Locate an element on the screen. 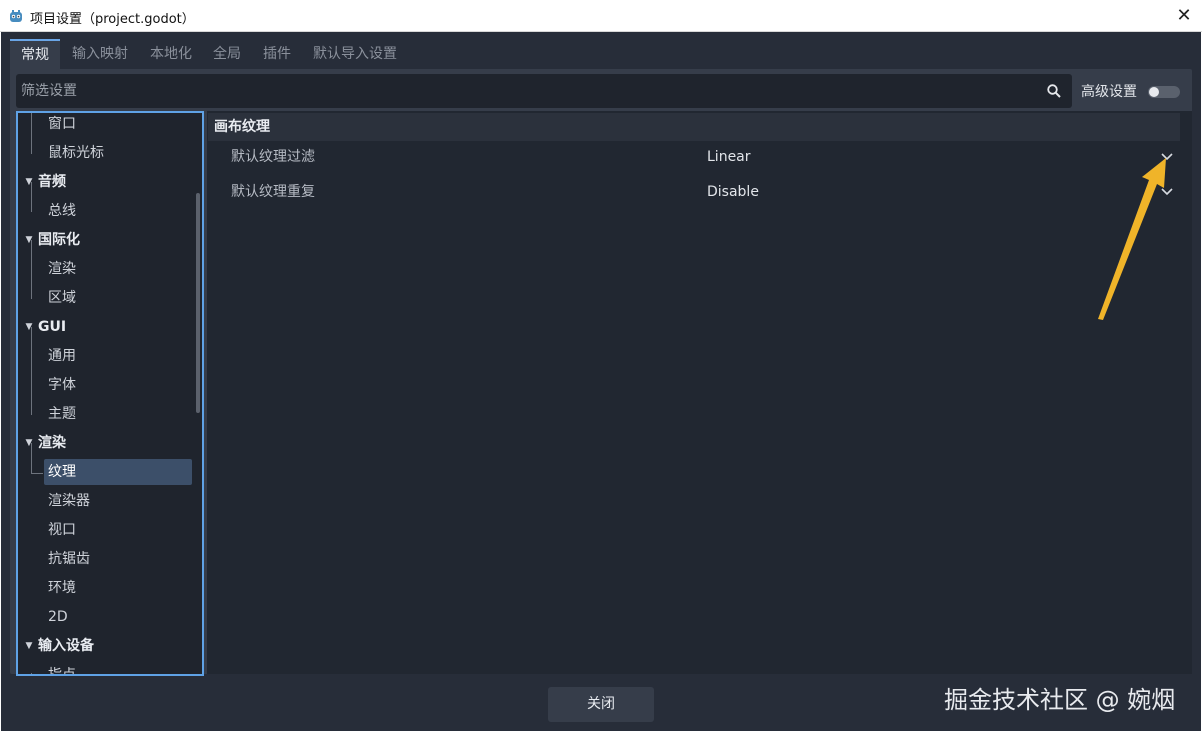 This screenshot has width=1202, height=732. filter-settings-input is located at coordinates (526, 91).